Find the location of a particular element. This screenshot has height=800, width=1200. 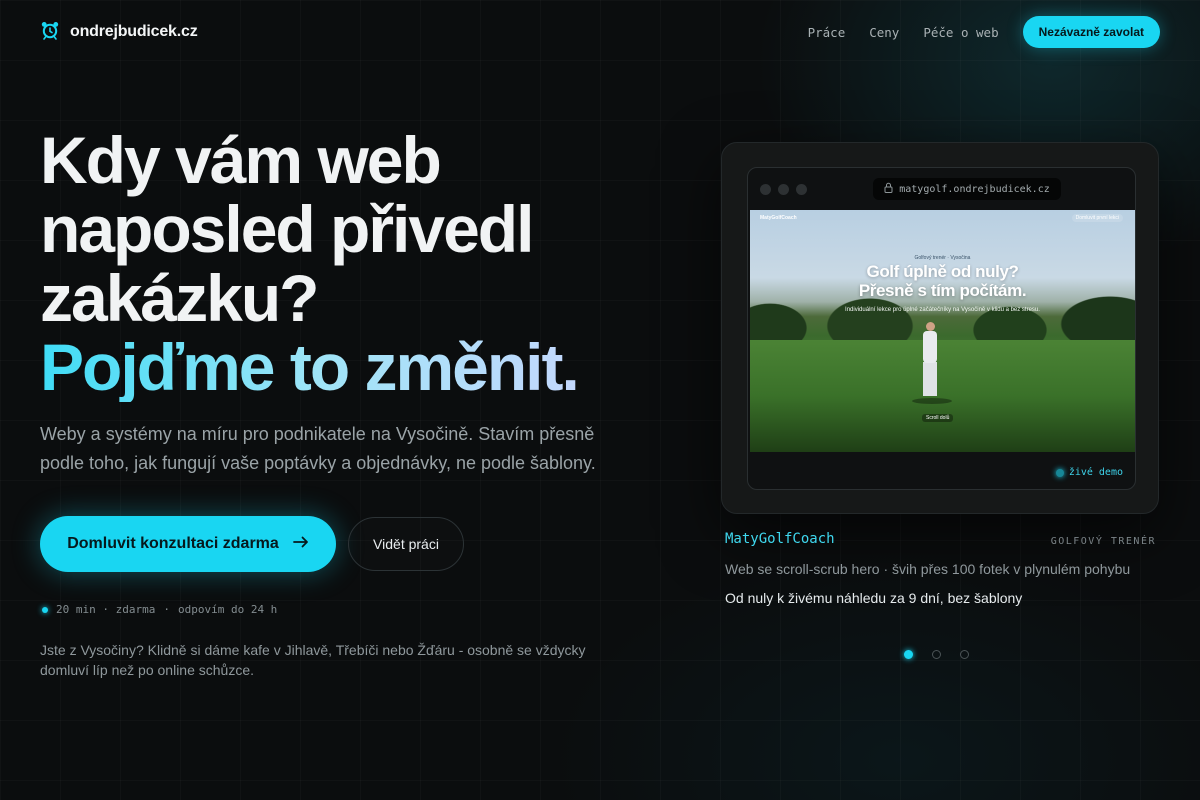

window-controls is located at coordinates (783, 189).